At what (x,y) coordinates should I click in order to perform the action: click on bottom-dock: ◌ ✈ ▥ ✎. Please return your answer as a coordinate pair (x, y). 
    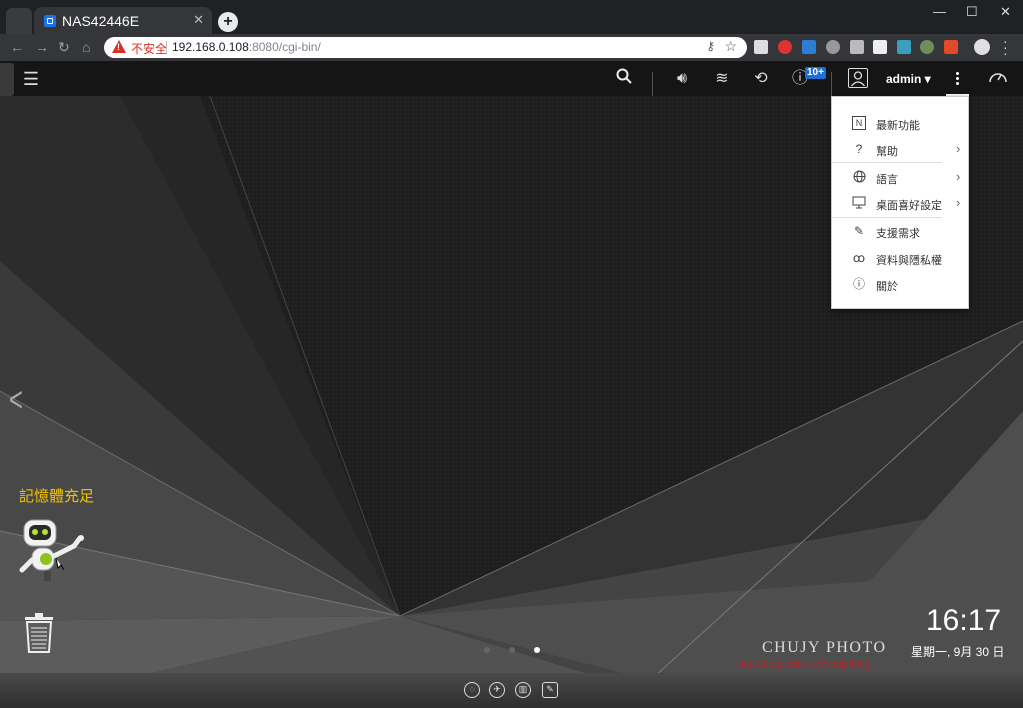
    Looking at the image, I should click on (511, 690).